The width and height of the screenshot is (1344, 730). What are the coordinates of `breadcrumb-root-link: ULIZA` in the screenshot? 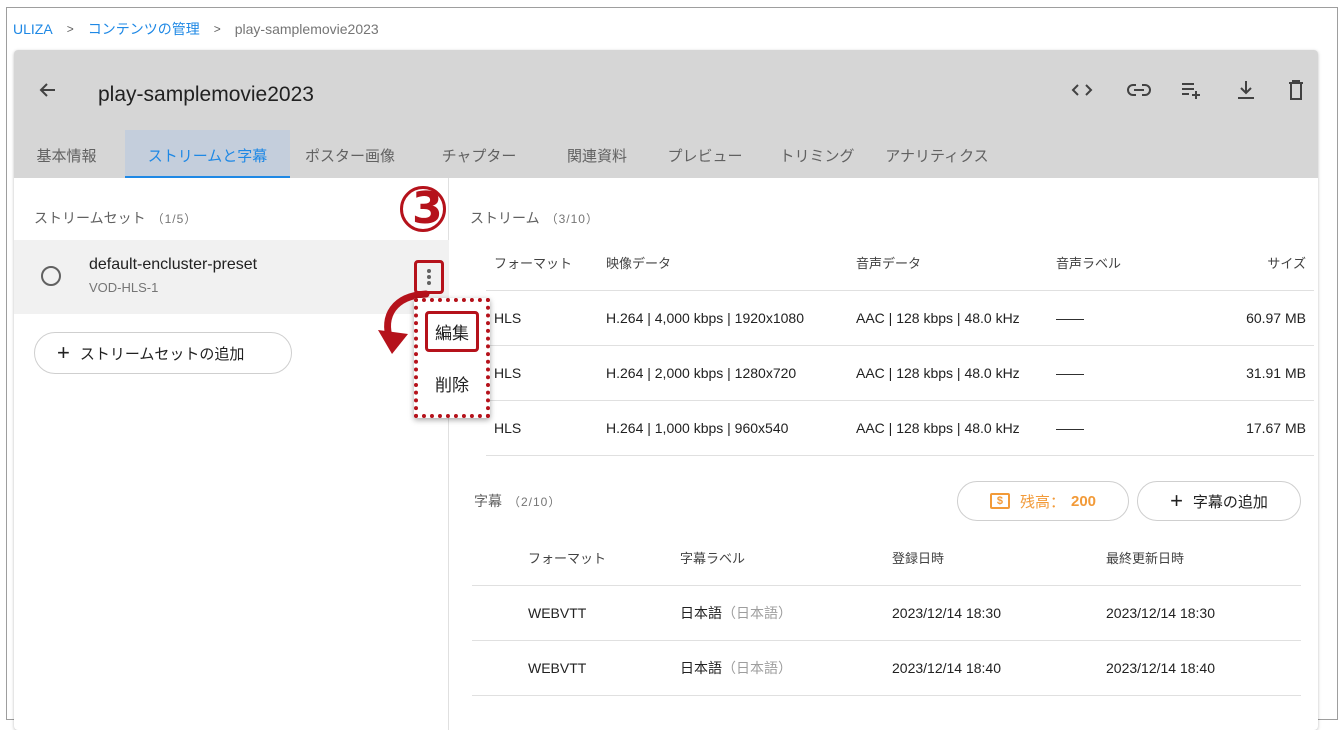 It's located at (33, 29).